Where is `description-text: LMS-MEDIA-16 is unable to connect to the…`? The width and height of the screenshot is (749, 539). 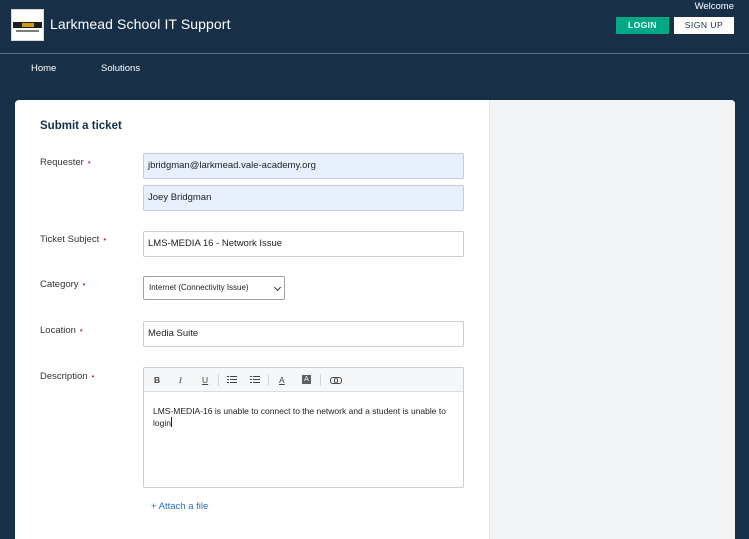 description-text: LMS-MEDIA-16 is unable to connect to the… is located at coordinates (303, 417).